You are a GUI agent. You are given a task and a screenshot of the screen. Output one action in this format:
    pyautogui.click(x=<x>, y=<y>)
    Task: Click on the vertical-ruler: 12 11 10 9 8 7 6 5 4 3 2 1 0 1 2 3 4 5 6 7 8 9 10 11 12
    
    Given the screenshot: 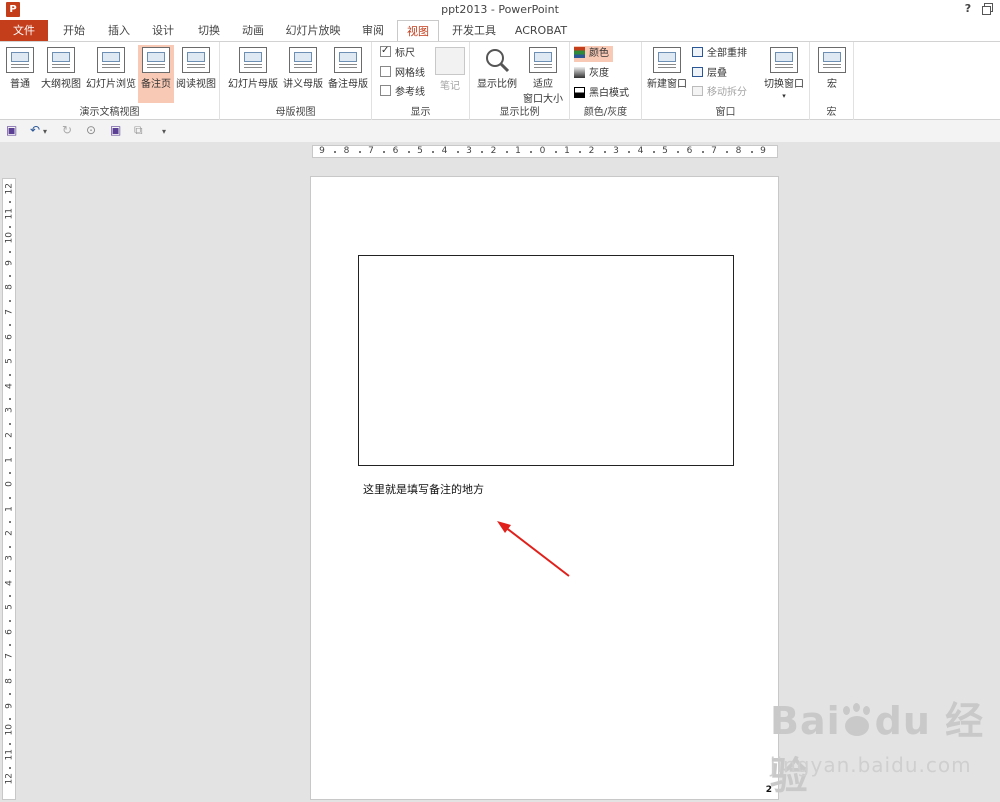 What is the action you would take?
    pyautogui.click(x=9, y=489)
    